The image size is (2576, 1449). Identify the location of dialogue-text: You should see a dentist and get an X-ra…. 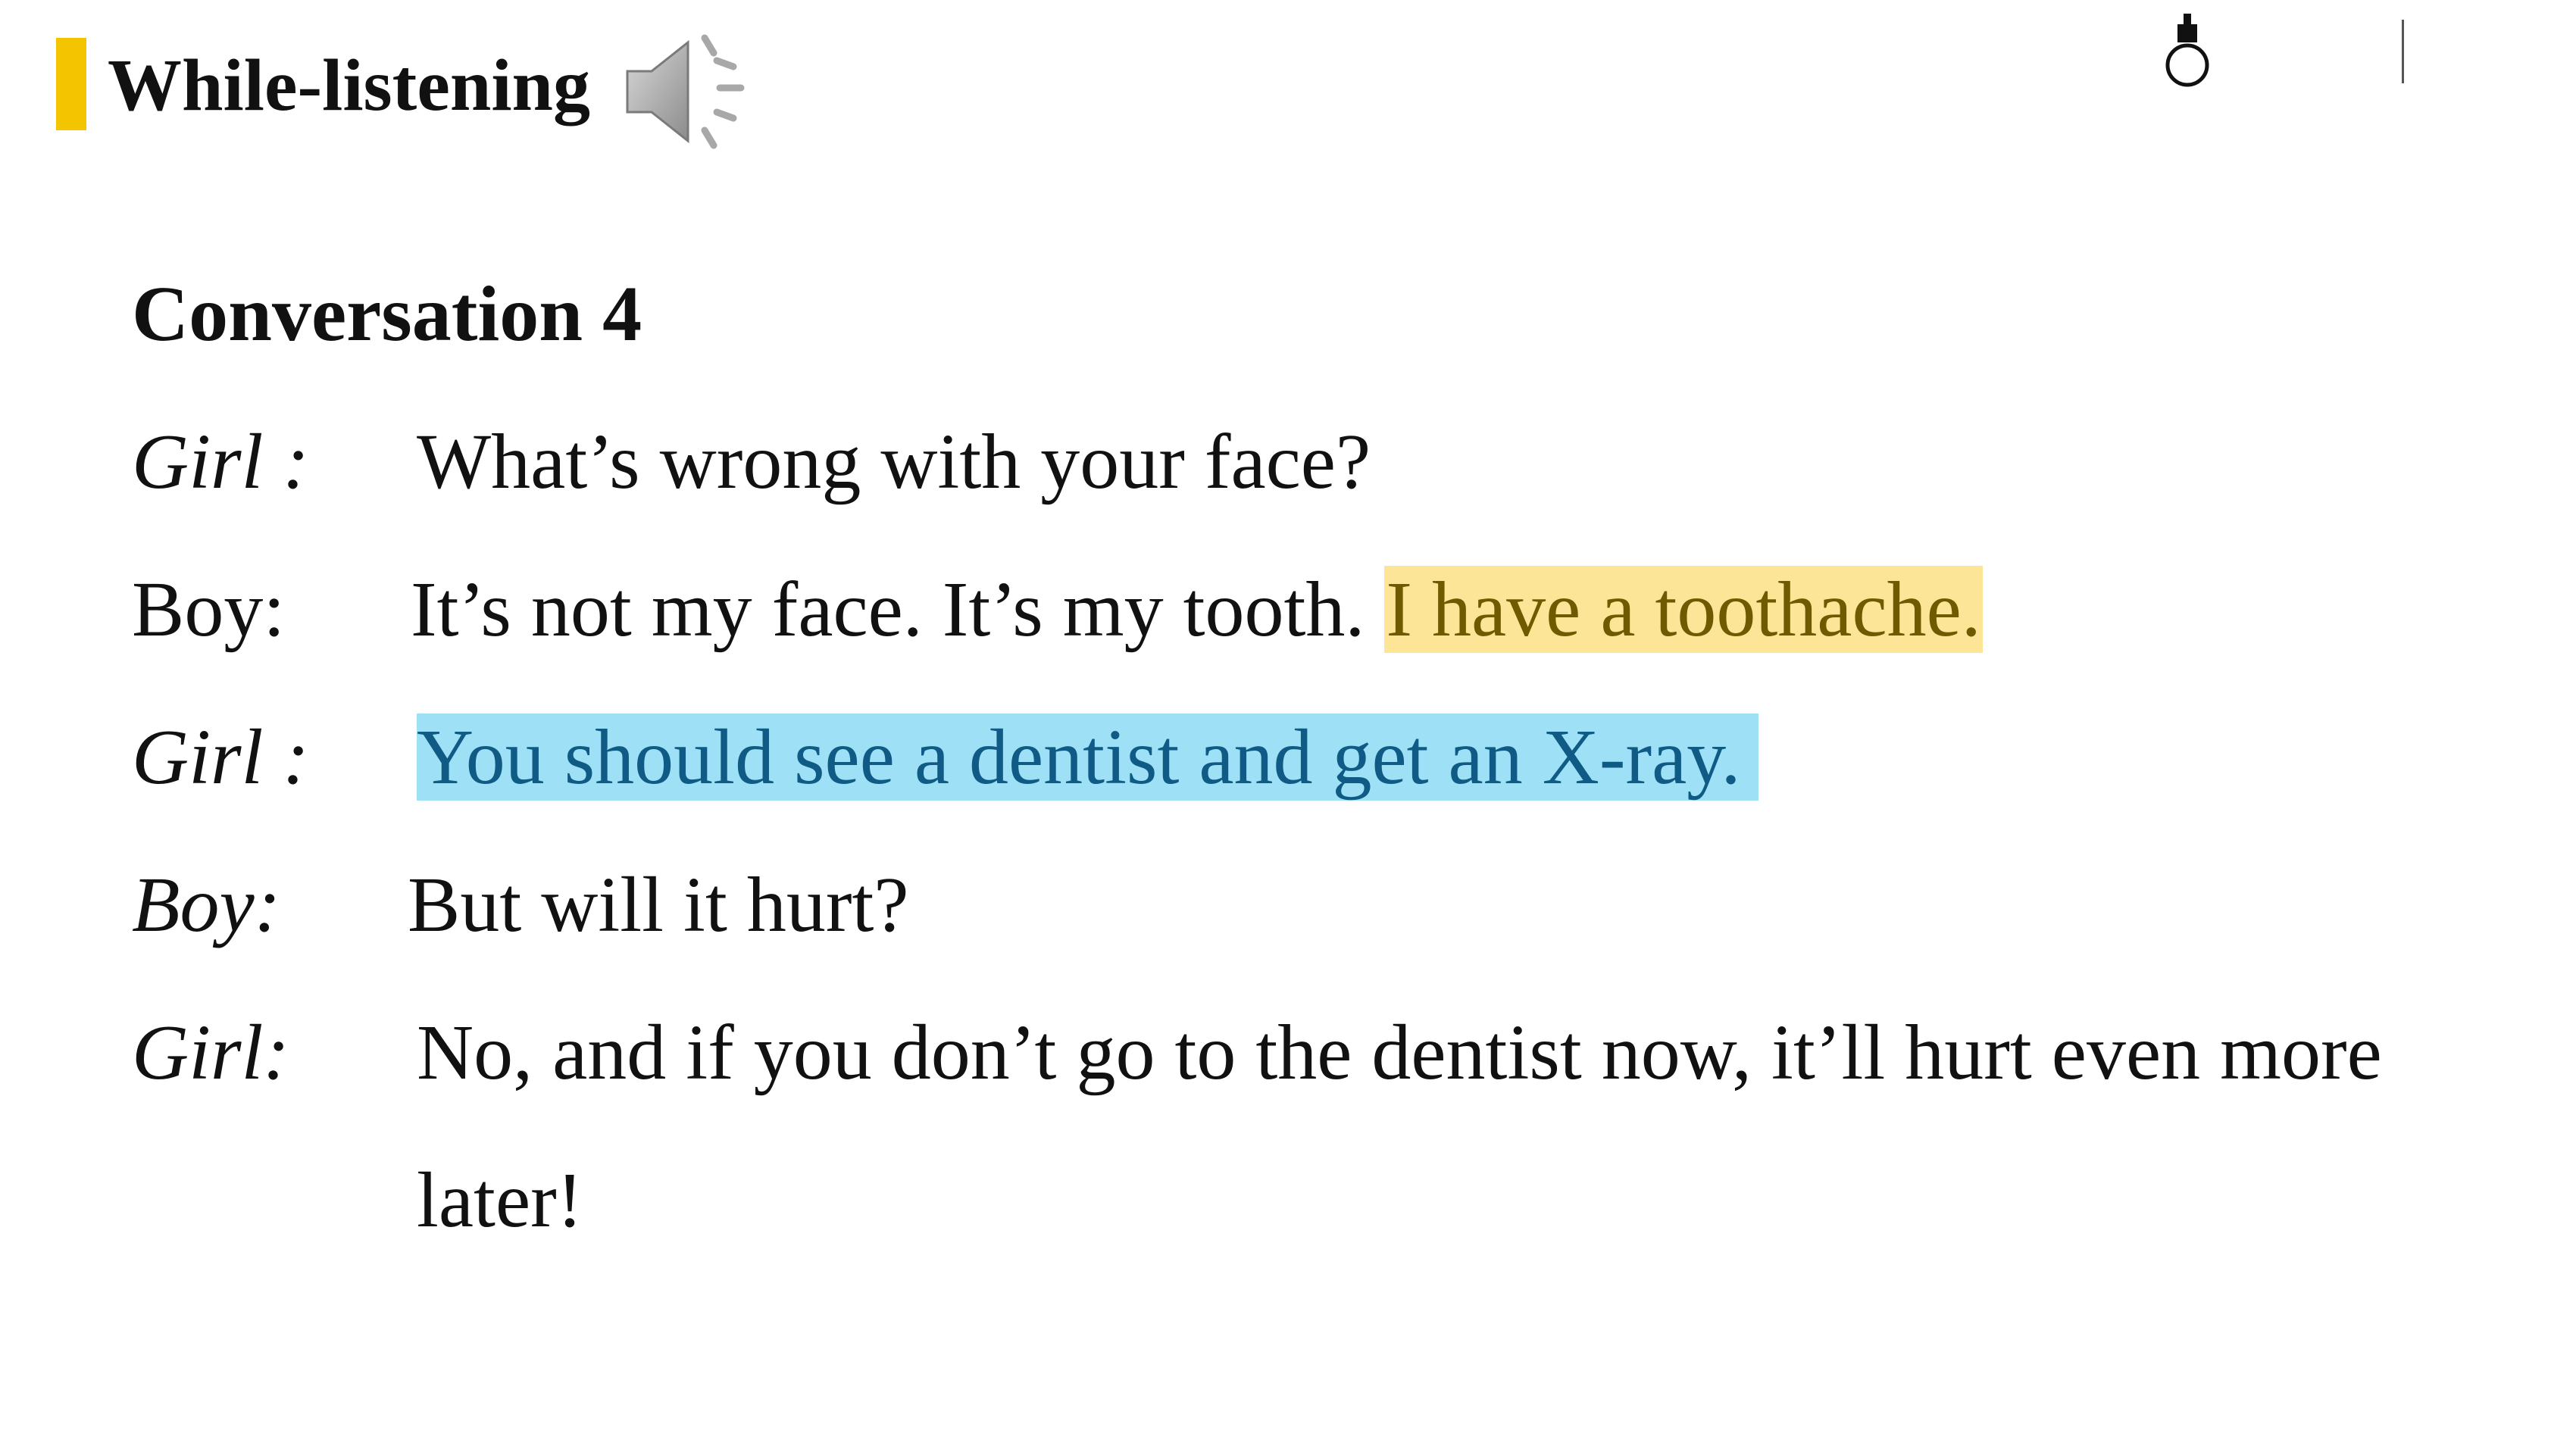
(1088, 757).